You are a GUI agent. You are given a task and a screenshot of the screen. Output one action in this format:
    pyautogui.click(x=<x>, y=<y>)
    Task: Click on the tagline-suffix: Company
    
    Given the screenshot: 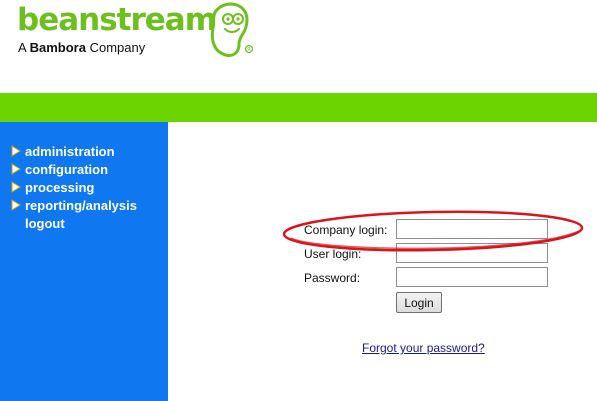 What is the action you would take?
    pyautogui.click(x=117, y=47)
    